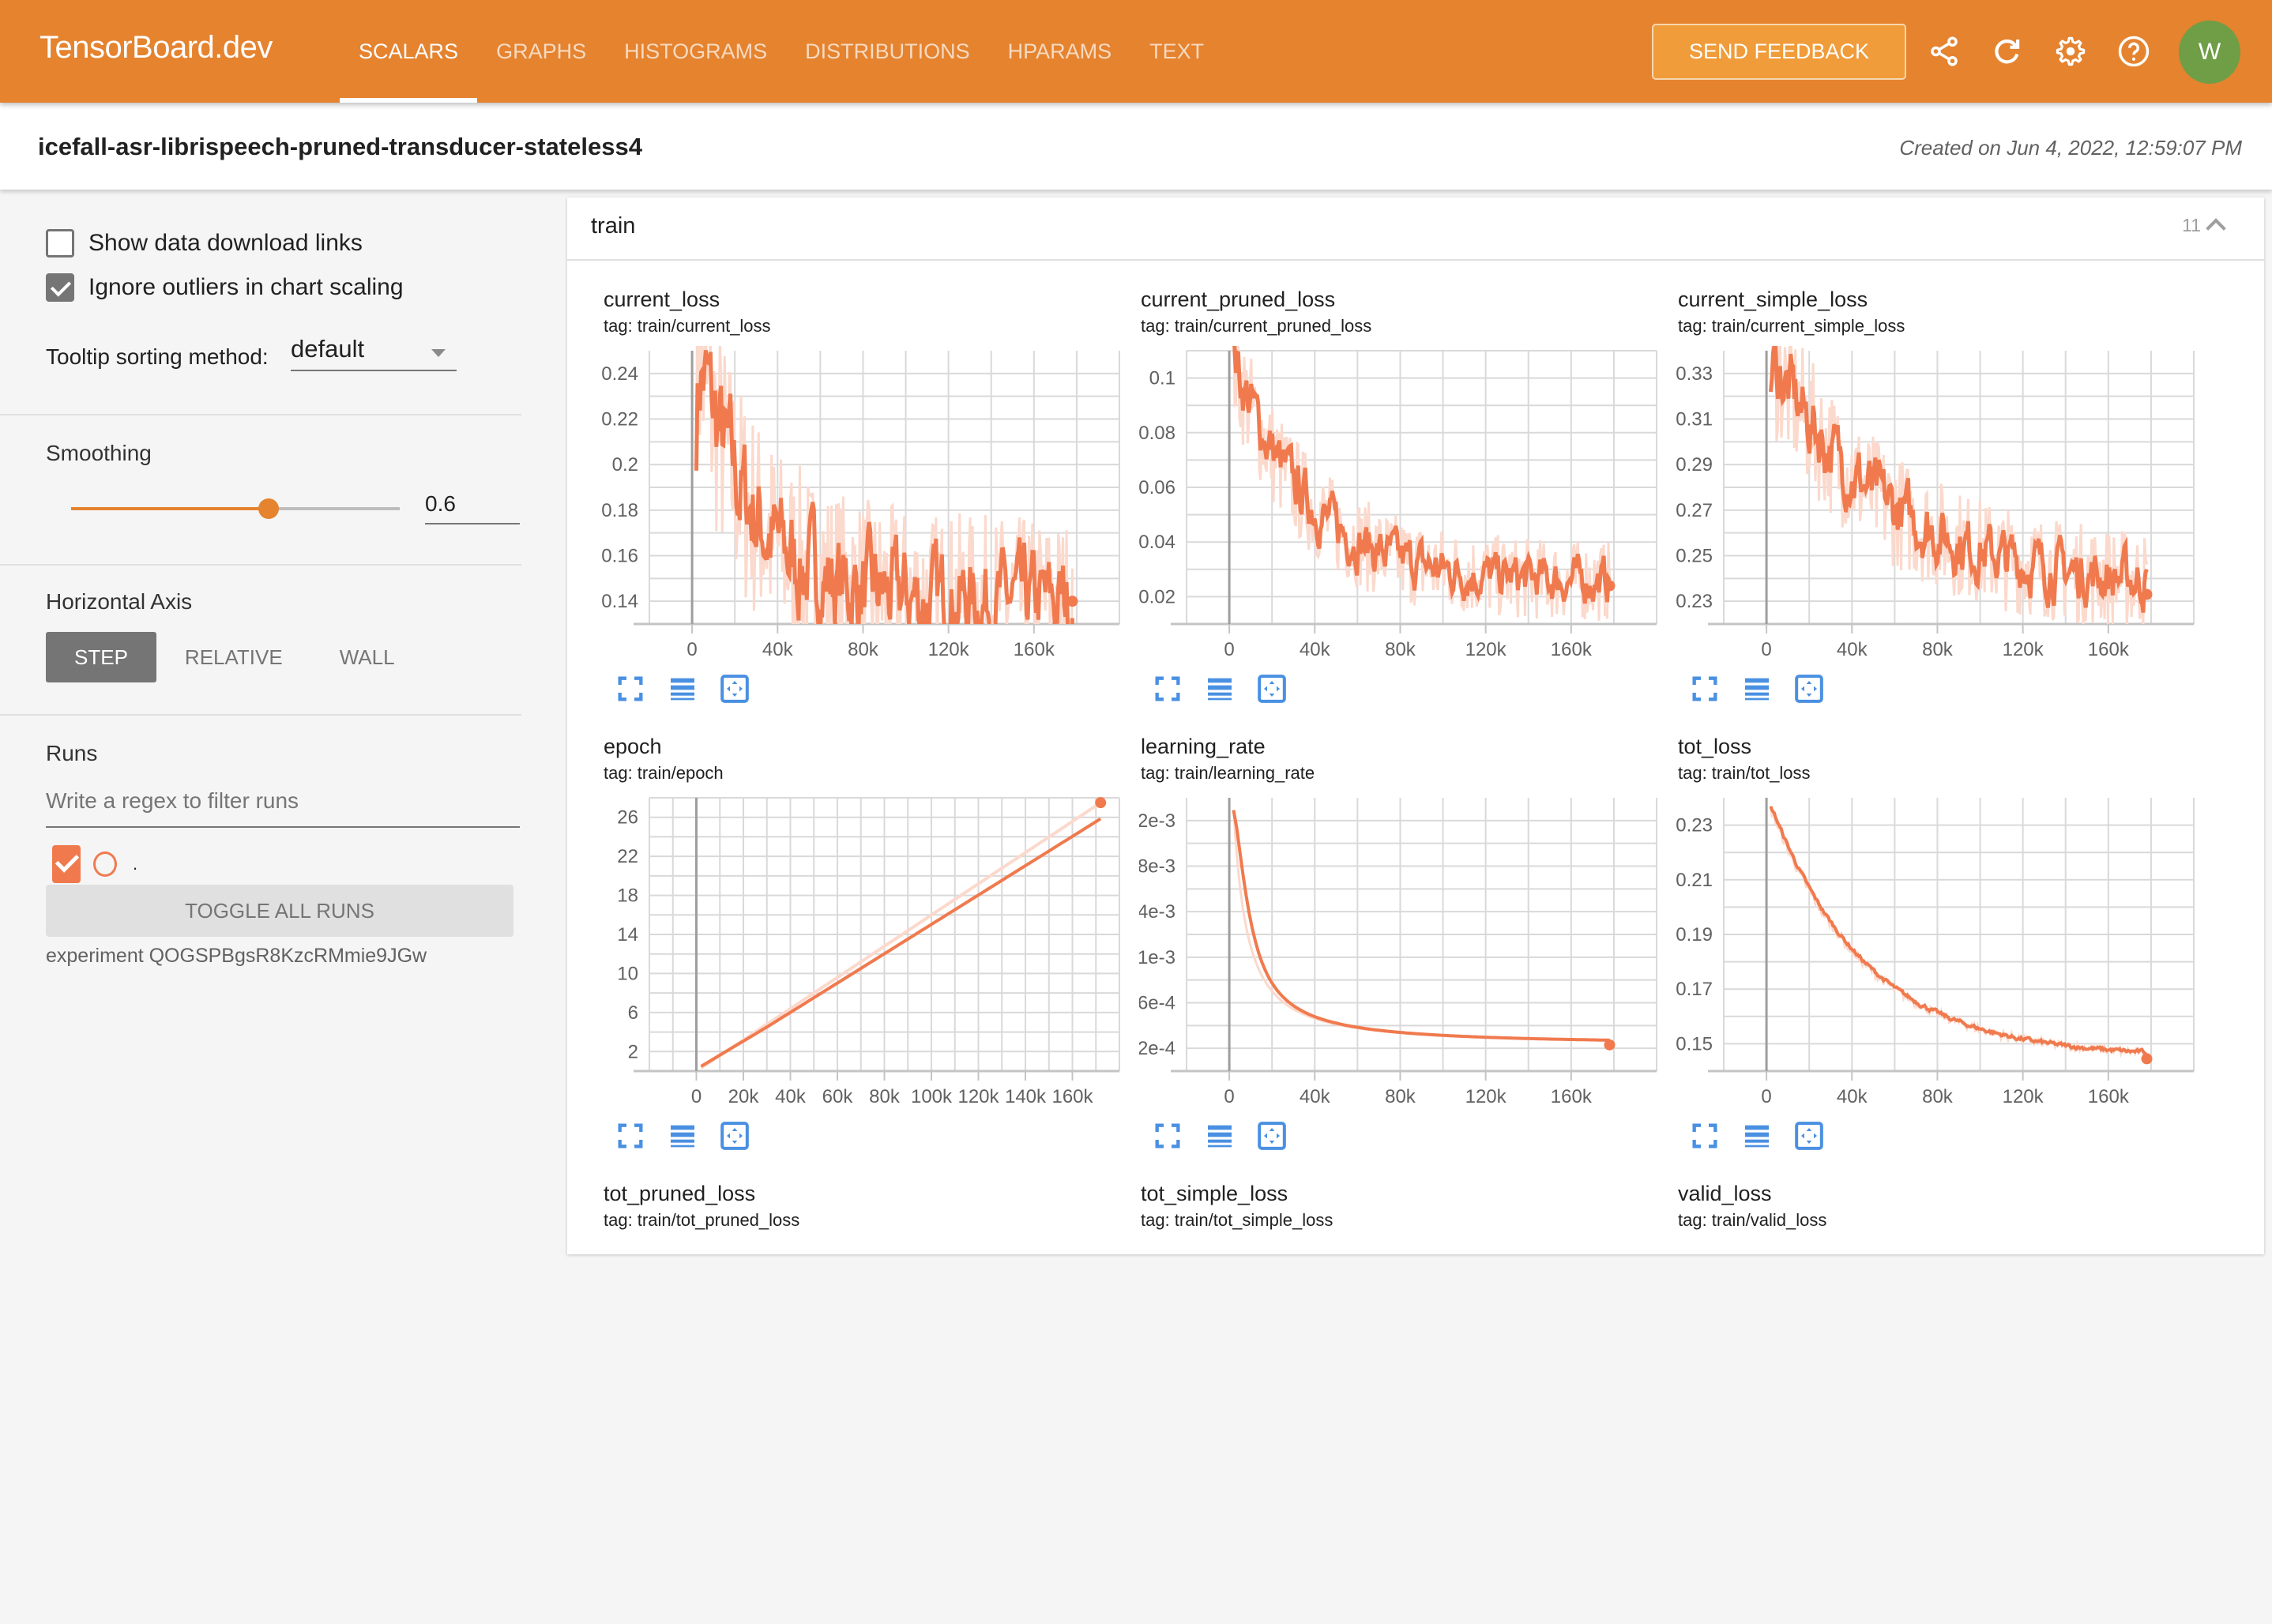 Image resolution: width=2272 pixels, height=1624 pixels. What do you see at coordinates (1779, 52) in the screenshot?
I see `send-feedback-button: SEND FEEDBACK` at bounding box center [1779, 52].